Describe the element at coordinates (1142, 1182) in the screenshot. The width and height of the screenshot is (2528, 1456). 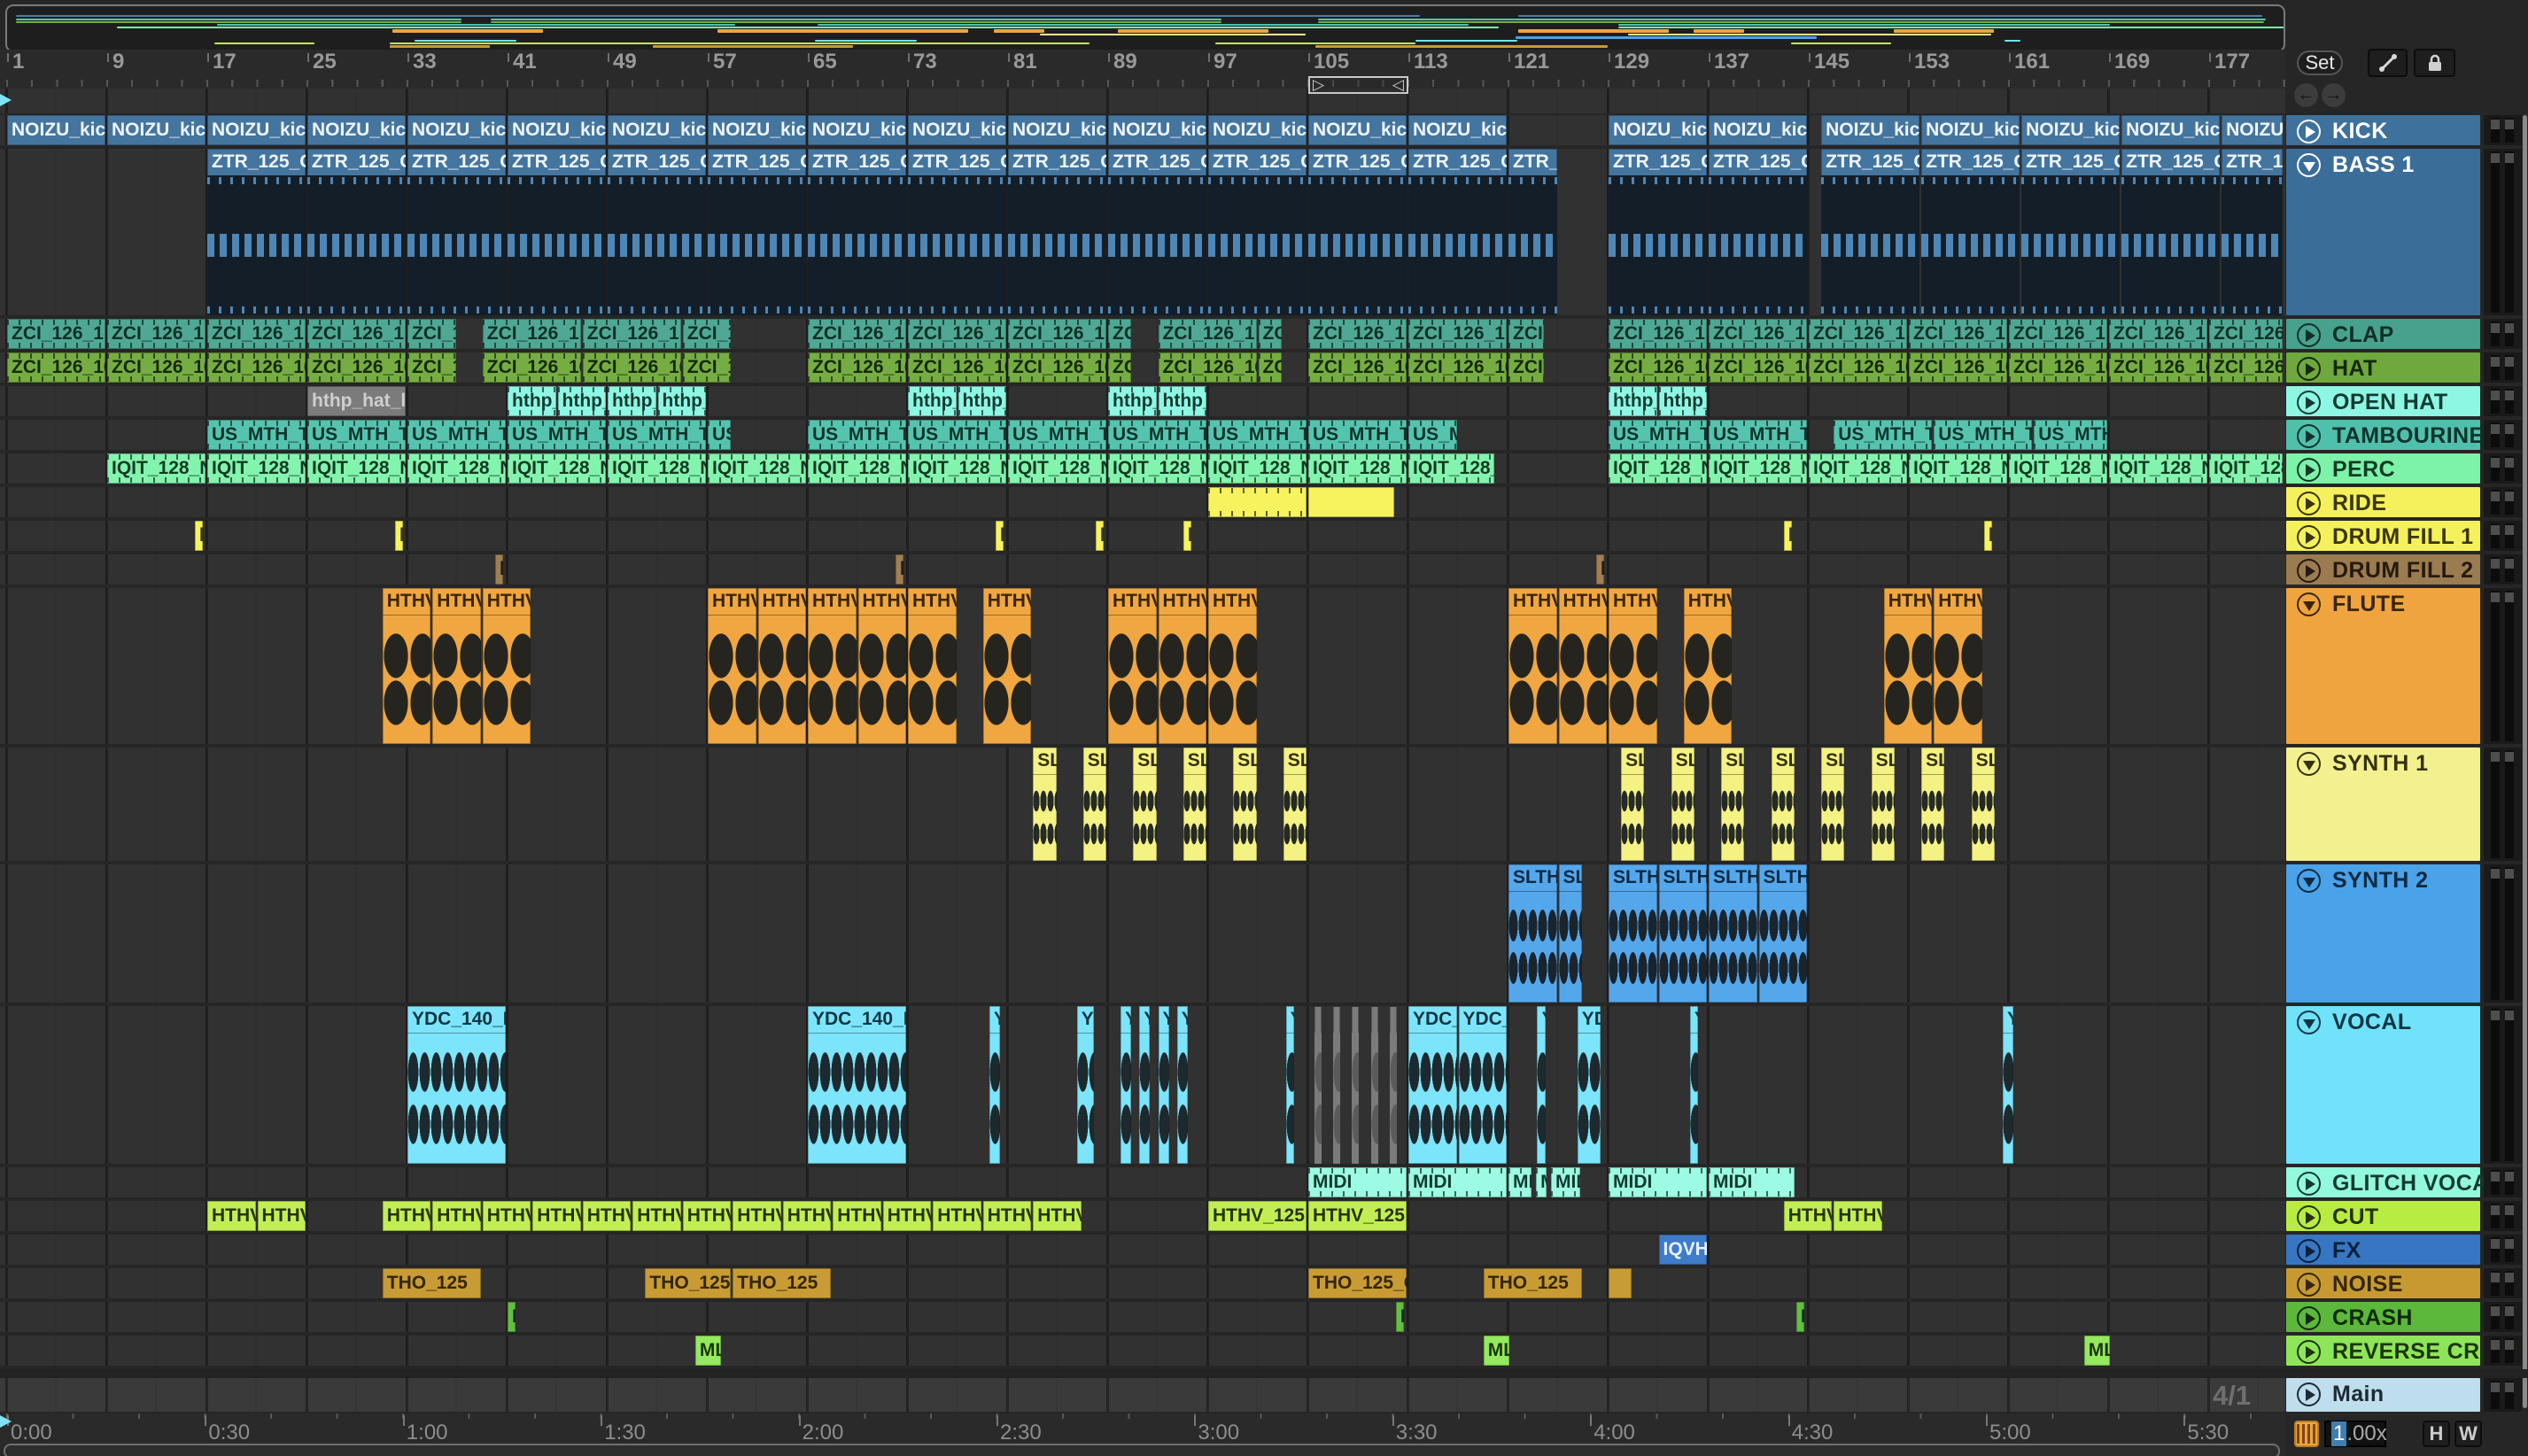
I see `track-lane-glitch-vocal: MIDI MIDI MIDI MIDI MIDI MIDI MIDI` at that location.